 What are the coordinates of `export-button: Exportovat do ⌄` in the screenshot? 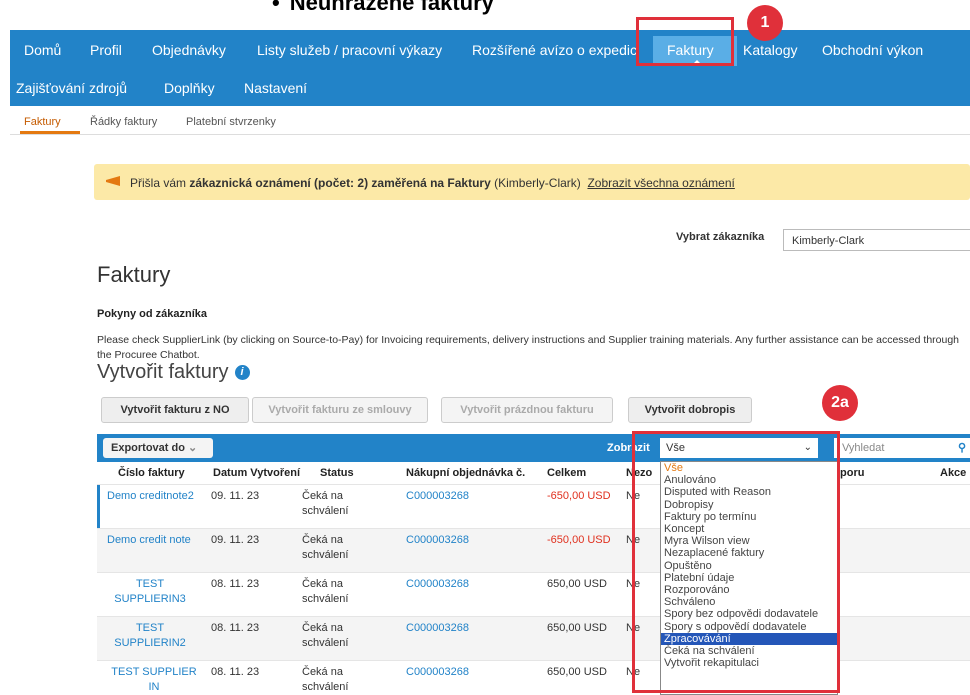 It's located at (158, 448).